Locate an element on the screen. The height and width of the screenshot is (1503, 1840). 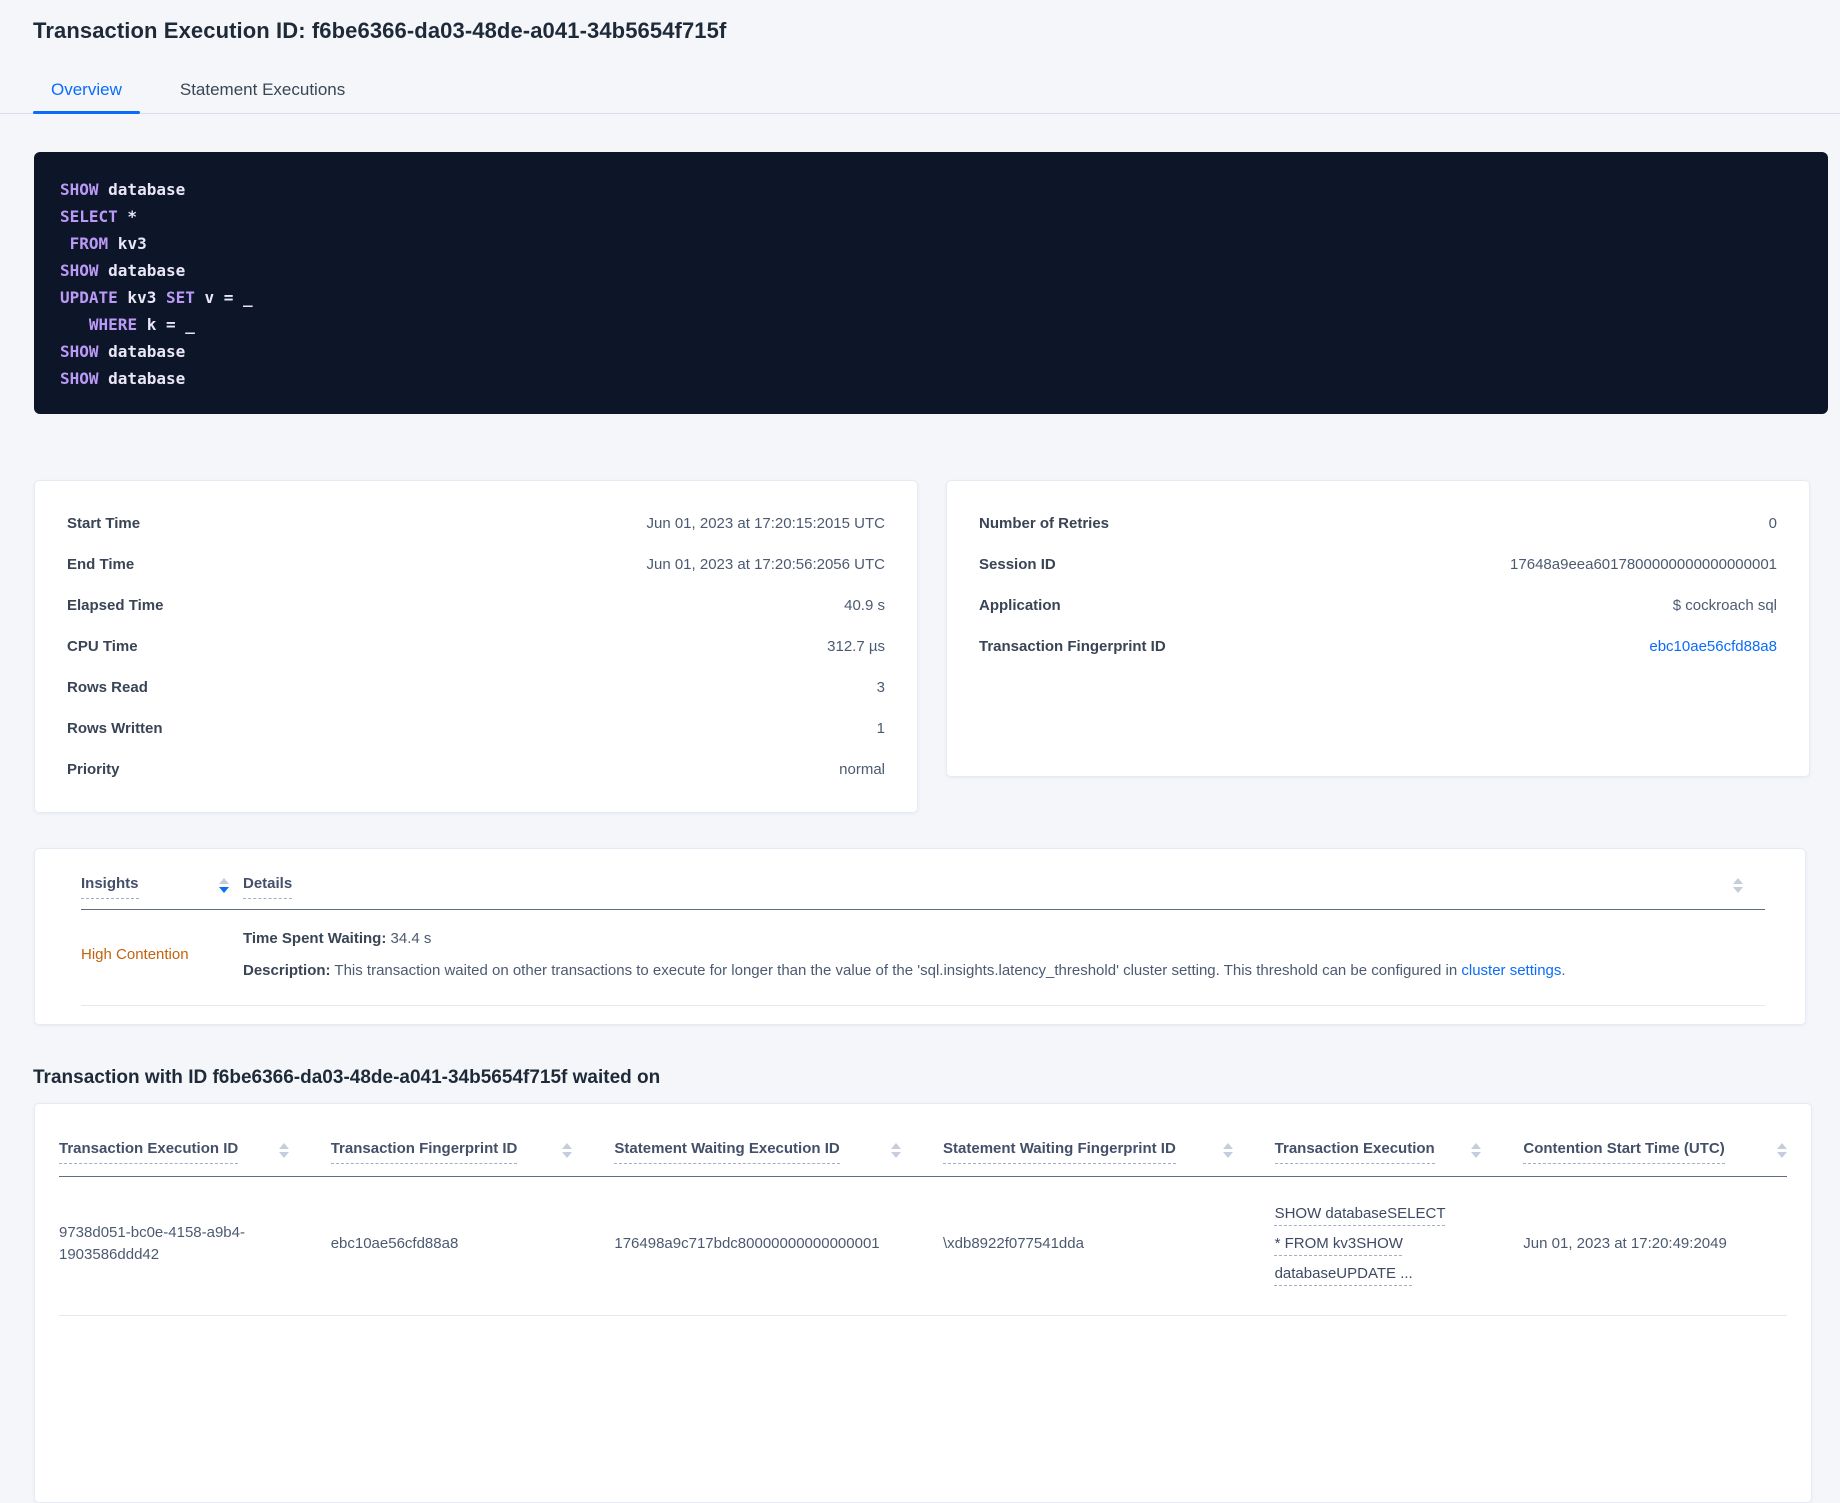
retries-label: Number of Retries is located at coordinates (1044, 523).